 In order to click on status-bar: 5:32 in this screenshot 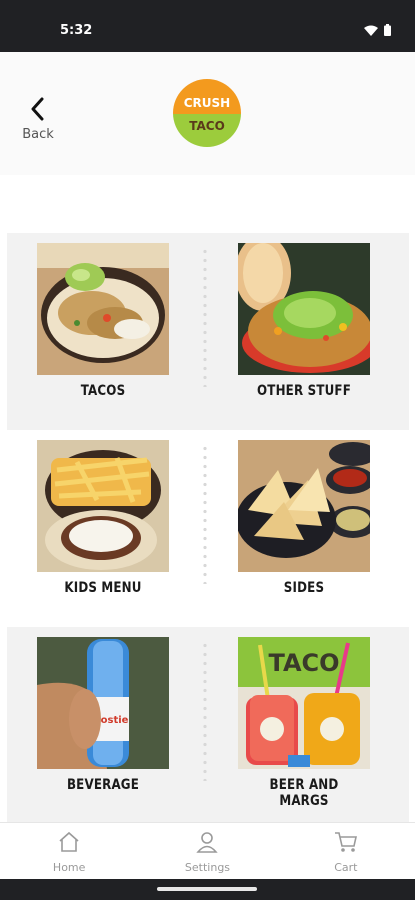, I will do `click(207, 26)`.